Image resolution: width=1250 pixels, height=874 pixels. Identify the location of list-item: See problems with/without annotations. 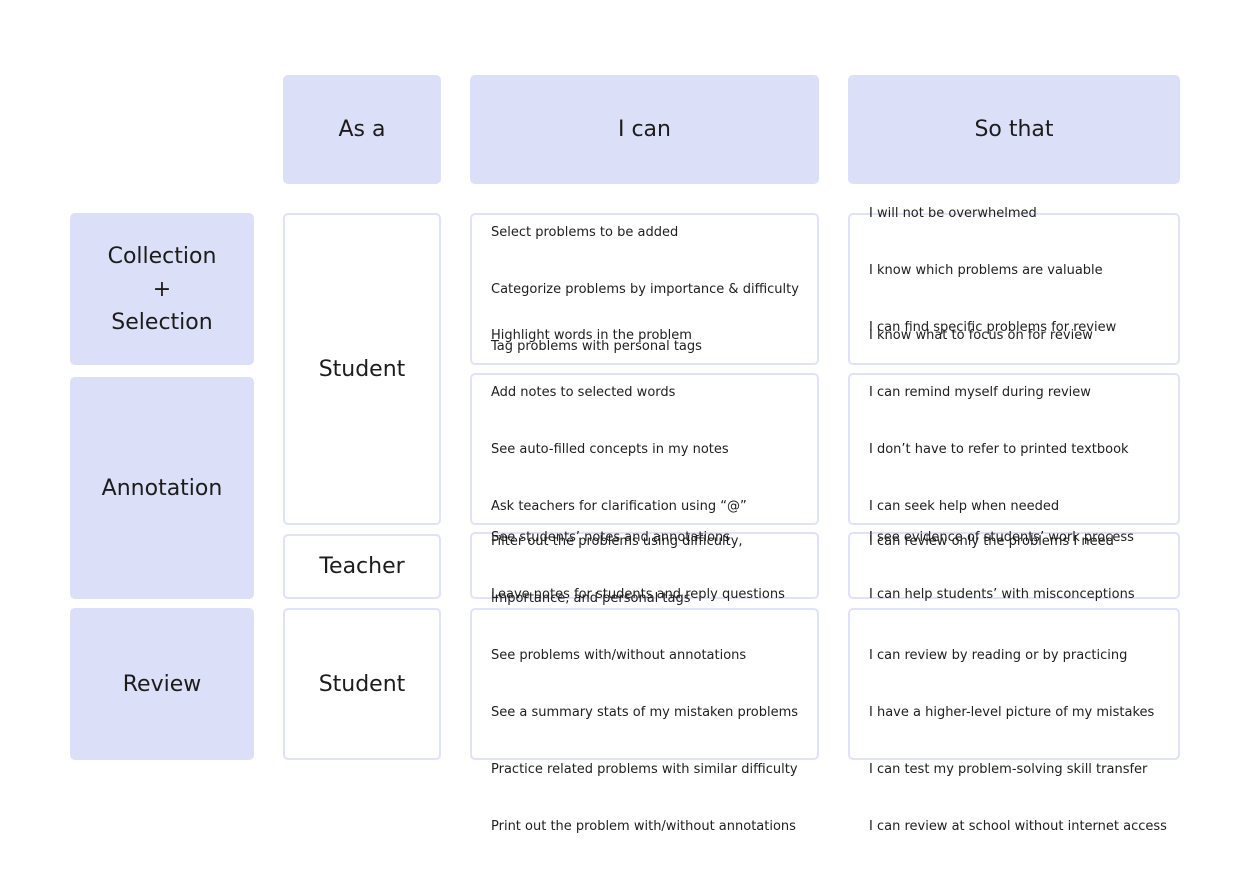
(619, 655).